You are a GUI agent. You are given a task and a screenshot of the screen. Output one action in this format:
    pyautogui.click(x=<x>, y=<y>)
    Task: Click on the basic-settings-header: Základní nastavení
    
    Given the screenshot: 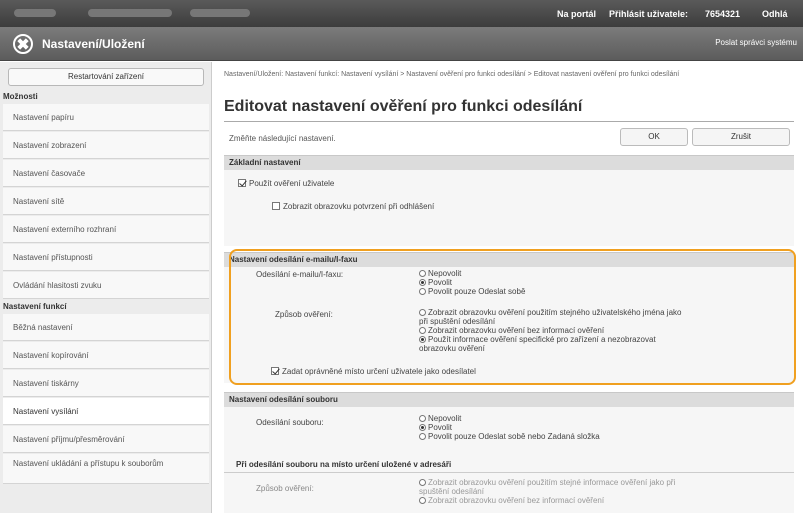 What is the action you would take?
    pyautogui.click(x=509, y=162)
    